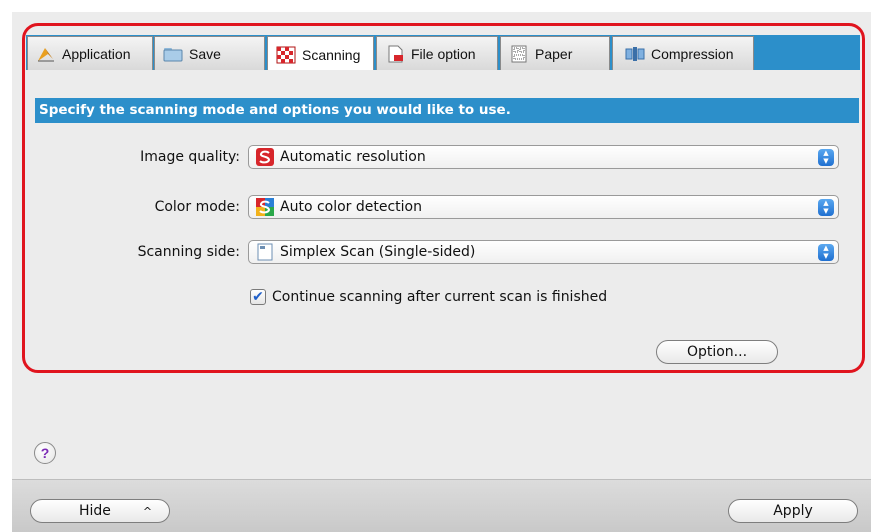  Describe the element at coordinates (45, 453) in the screenshot. I see `help-button: ?` at that location.